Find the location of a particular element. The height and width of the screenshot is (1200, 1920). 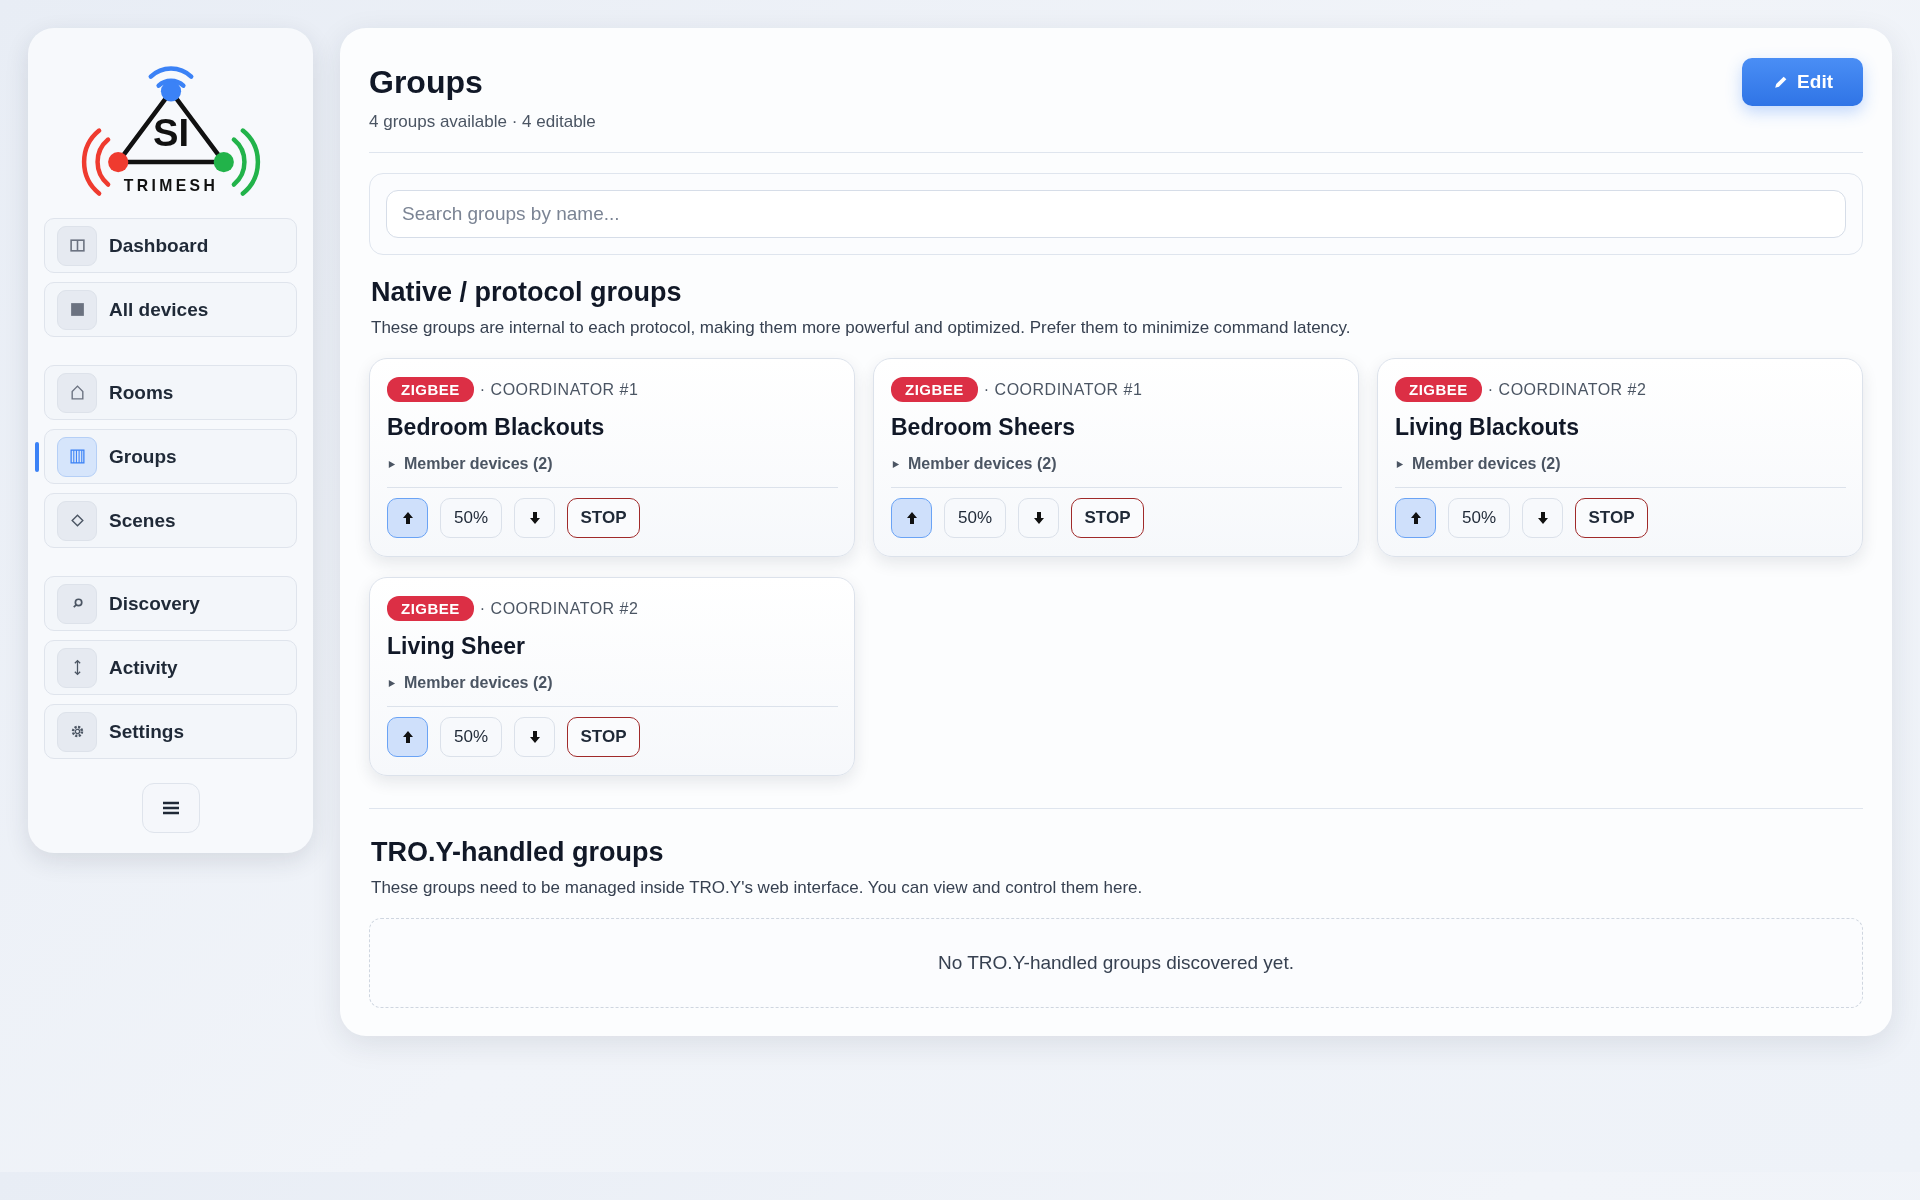

nav-item: Settings is located at coordinates (170, 731).